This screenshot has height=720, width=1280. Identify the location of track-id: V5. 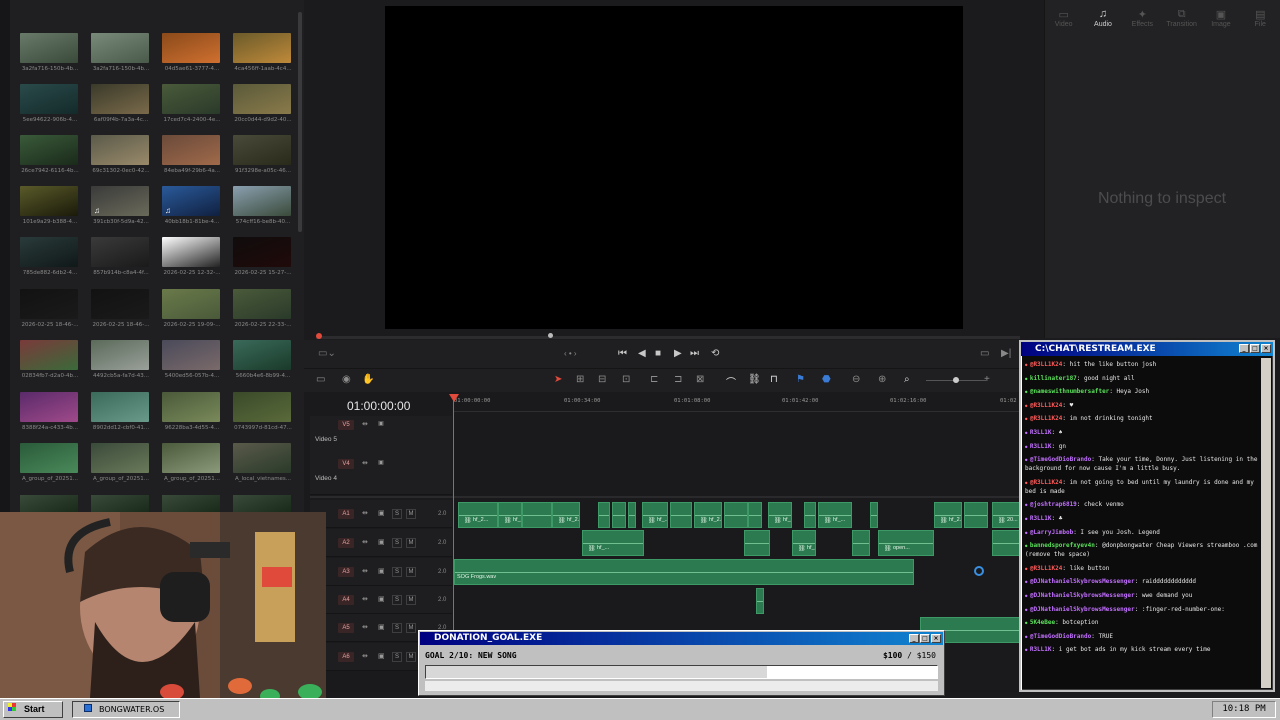
(346, 425).